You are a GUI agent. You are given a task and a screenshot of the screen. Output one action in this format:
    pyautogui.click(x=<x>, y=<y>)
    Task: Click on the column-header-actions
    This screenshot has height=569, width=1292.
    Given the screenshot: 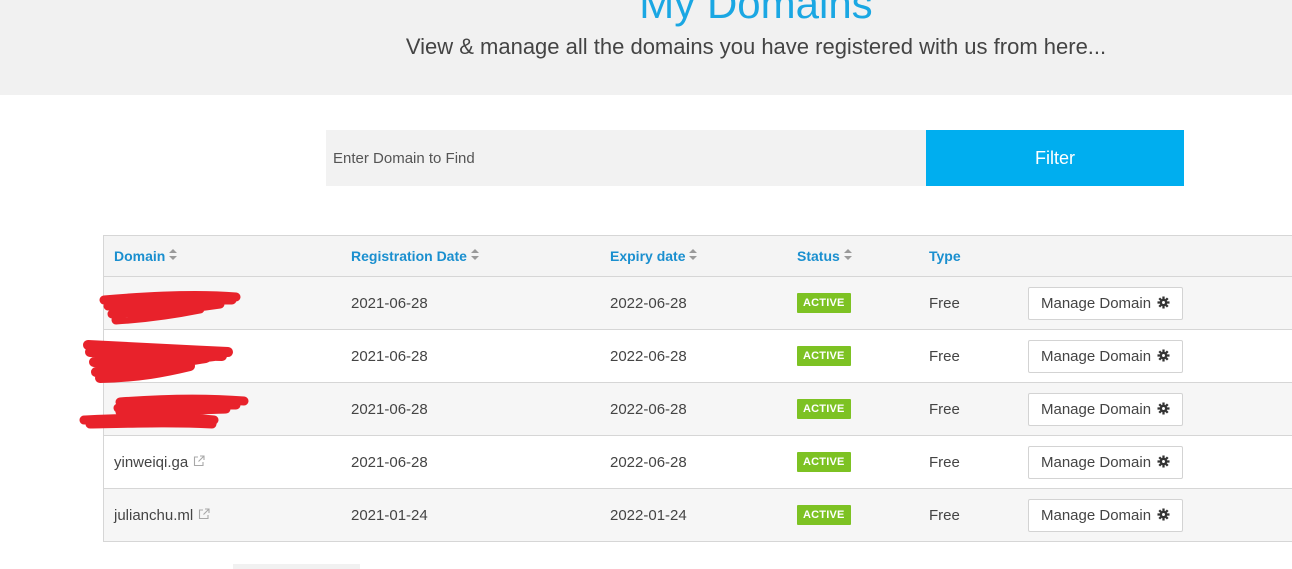 What is the action you would take?
    pyautogui.click(x=1160, y=256)
    